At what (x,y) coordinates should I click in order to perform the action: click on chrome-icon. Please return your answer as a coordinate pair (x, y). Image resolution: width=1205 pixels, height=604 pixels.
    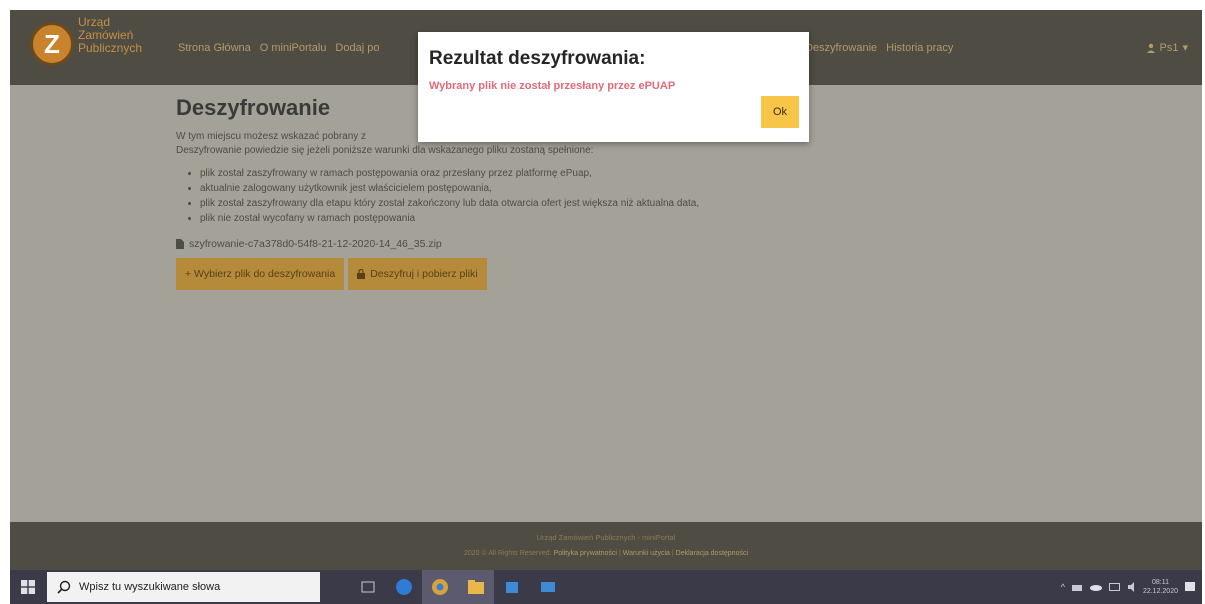
    Looking at the image, I should click on (440, 587).